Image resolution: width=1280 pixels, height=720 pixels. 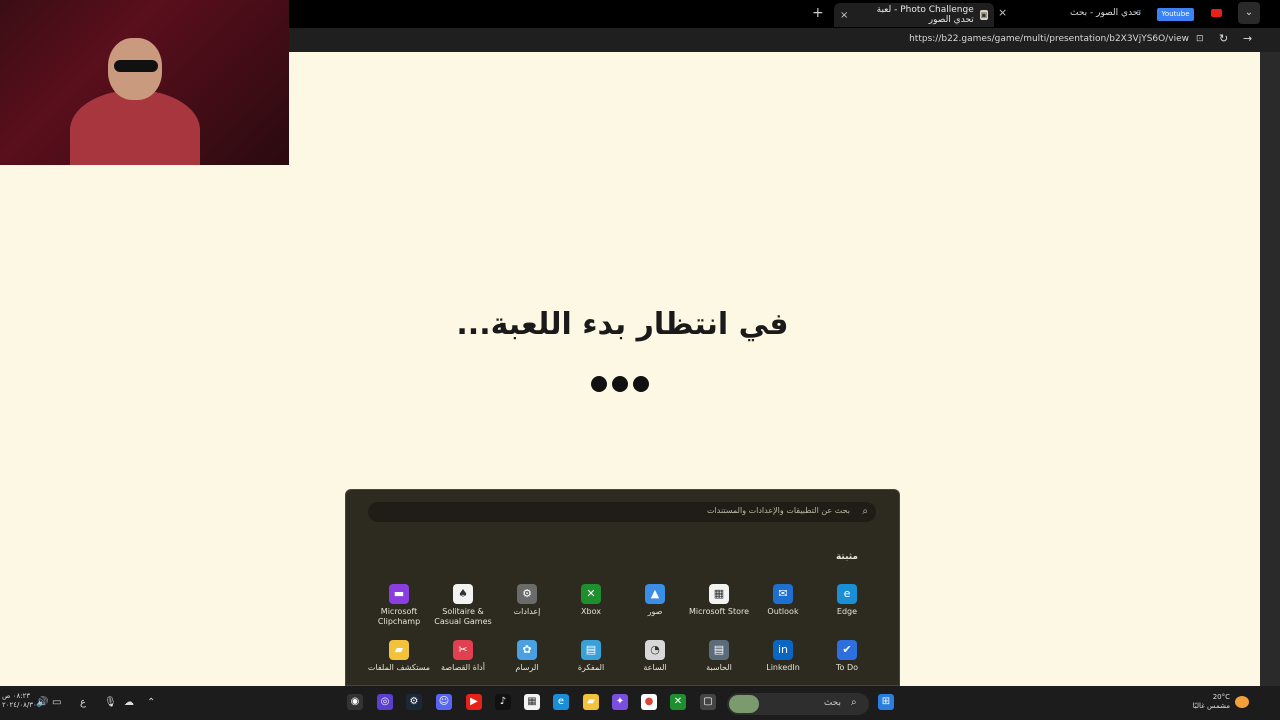 What do you see at coordinates (463, 616) in the screenshot?
I see `start-app-label: Solitaire & Casual Games` at bounding box center [463, 616].